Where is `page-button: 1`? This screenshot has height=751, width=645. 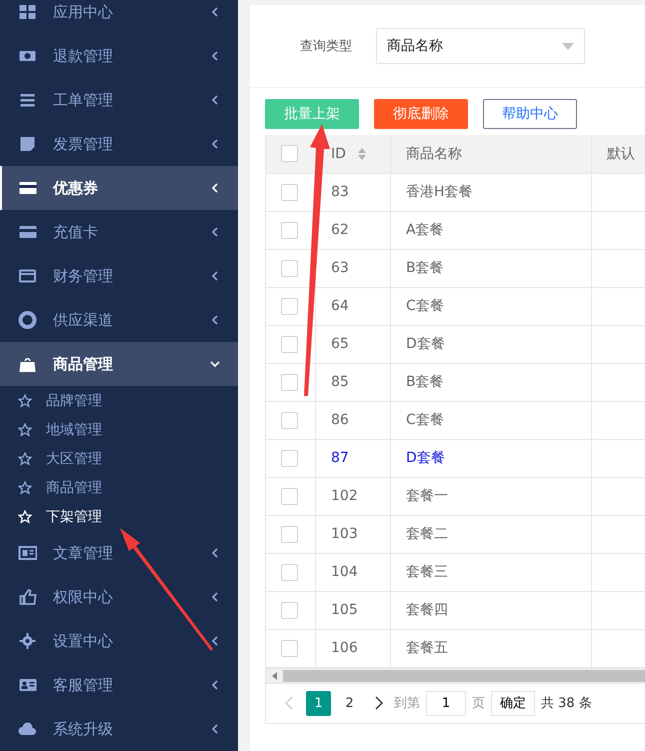 page-button: 1 is located at coordinates (318, 703).